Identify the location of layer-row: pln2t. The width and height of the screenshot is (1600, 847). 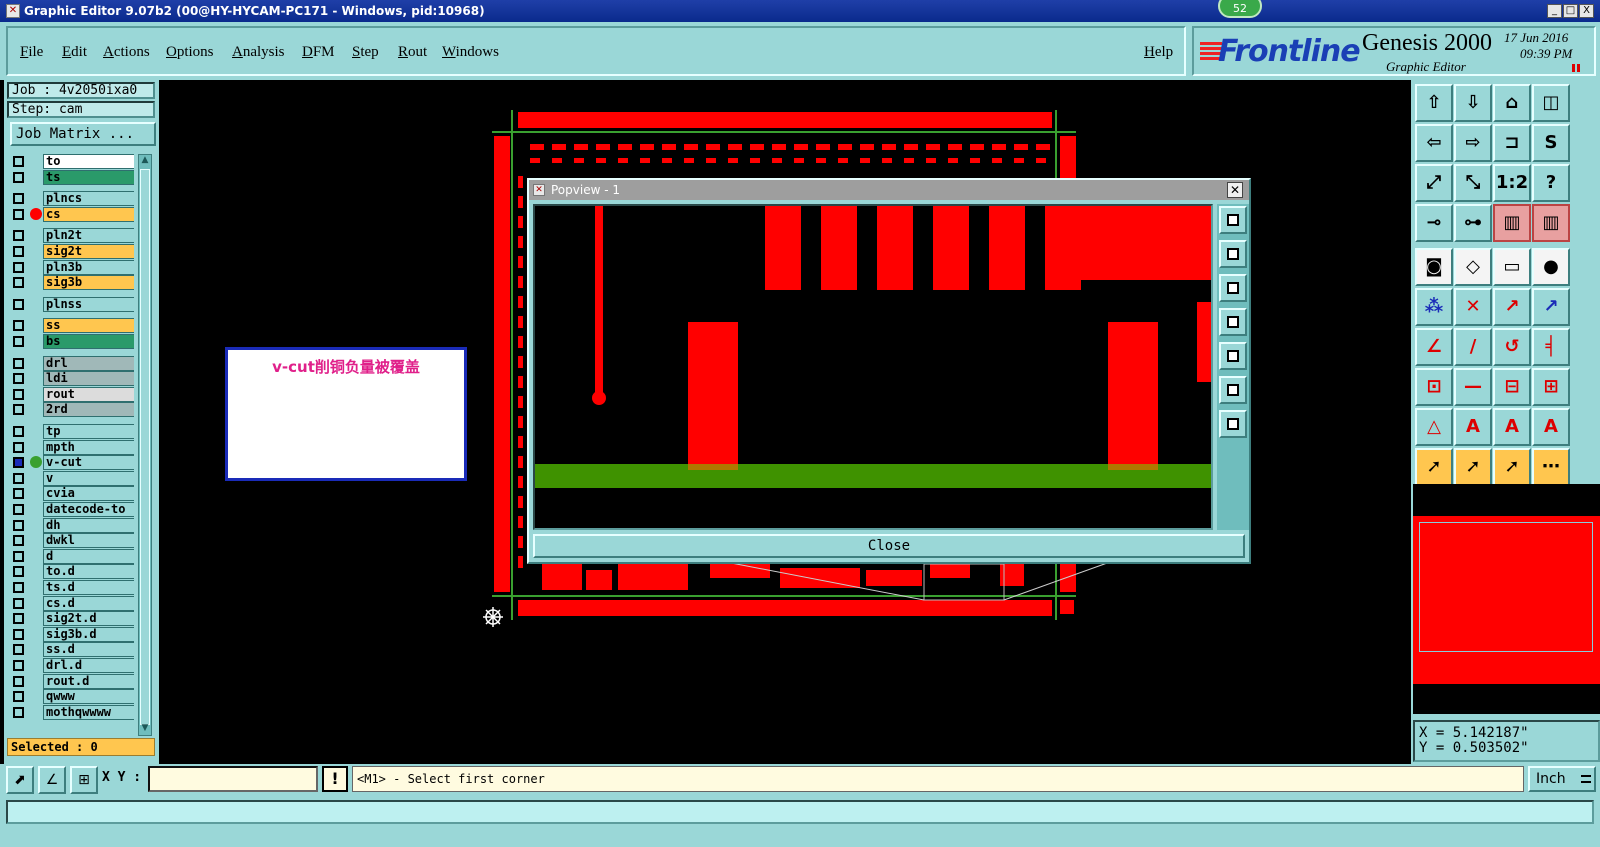
(72, 236).